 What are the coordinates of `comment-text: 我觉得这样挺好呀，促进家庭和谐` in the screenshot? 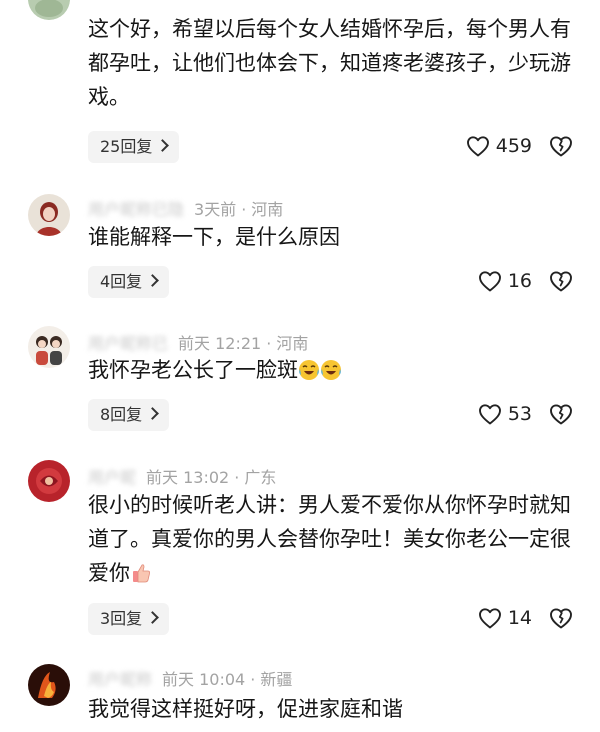 It's located at (245, 709).